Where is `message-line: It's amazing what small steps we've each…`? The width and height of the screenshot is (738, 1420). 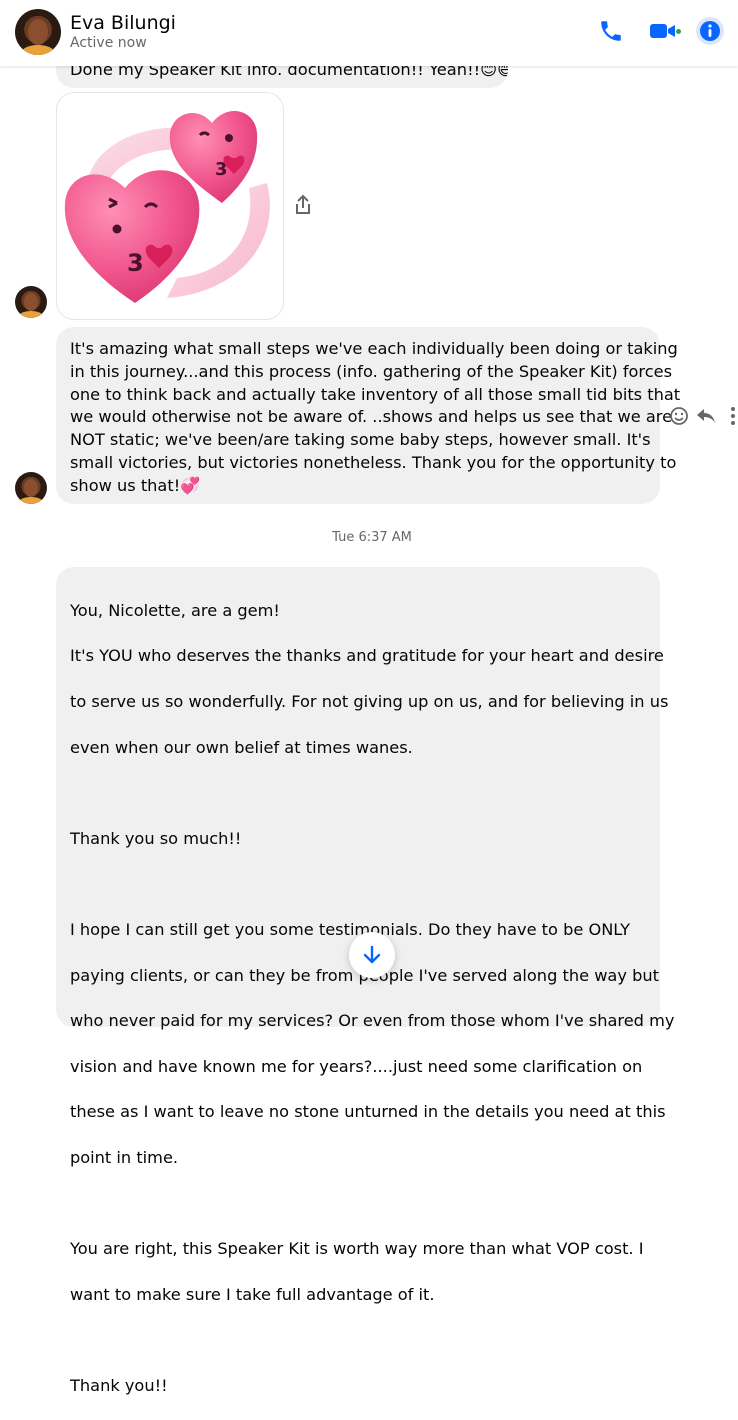 message-line: It's amazing what small steps we've each… is located at coordinates (374, 348).